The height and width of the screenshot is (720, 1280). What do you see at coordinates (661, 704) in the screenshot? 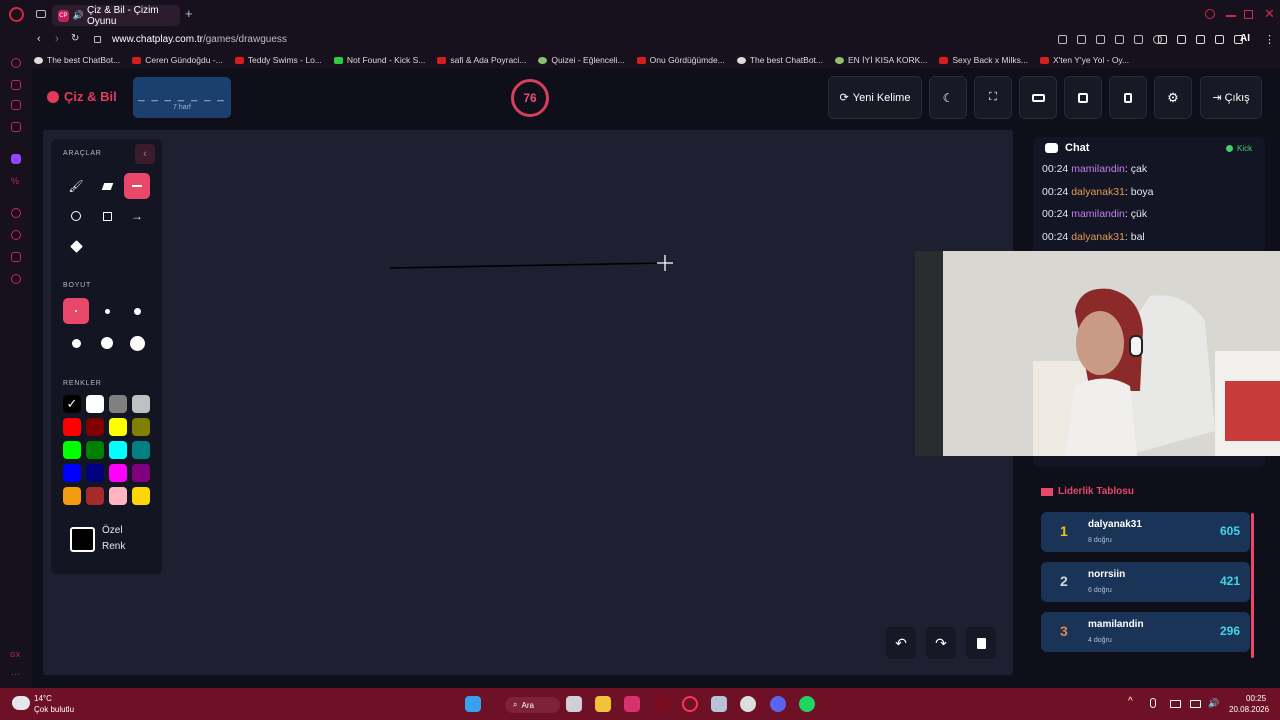
I see `netflix-icon` at bounding box center [661, 704].